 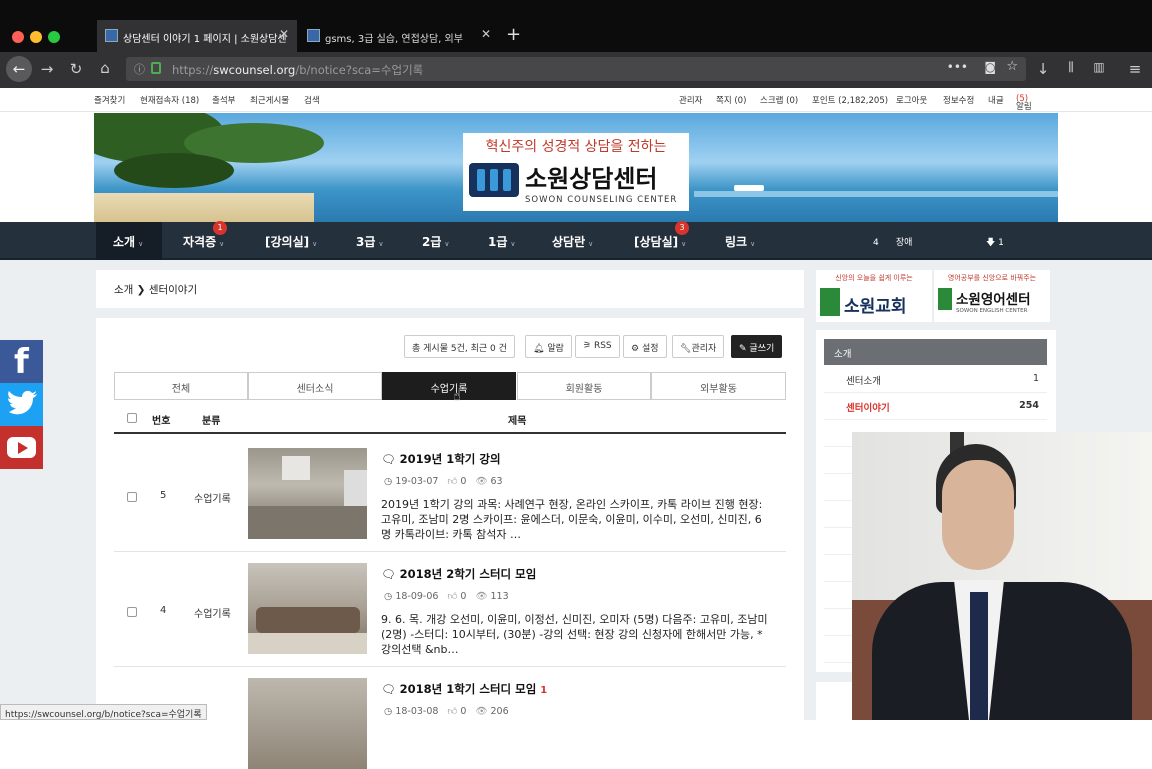 What do you see at coordinates (690, 100) in the screenshot?
I see `link-admin: 관리자` at bounding box center [690, 100].